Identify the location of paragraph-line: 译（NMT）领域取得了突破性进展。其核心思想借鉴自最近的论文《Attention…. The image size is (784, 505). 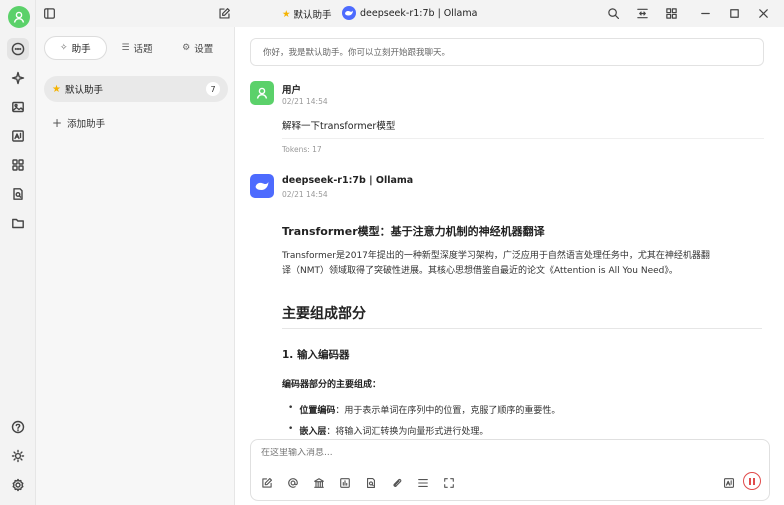
(480, 271).